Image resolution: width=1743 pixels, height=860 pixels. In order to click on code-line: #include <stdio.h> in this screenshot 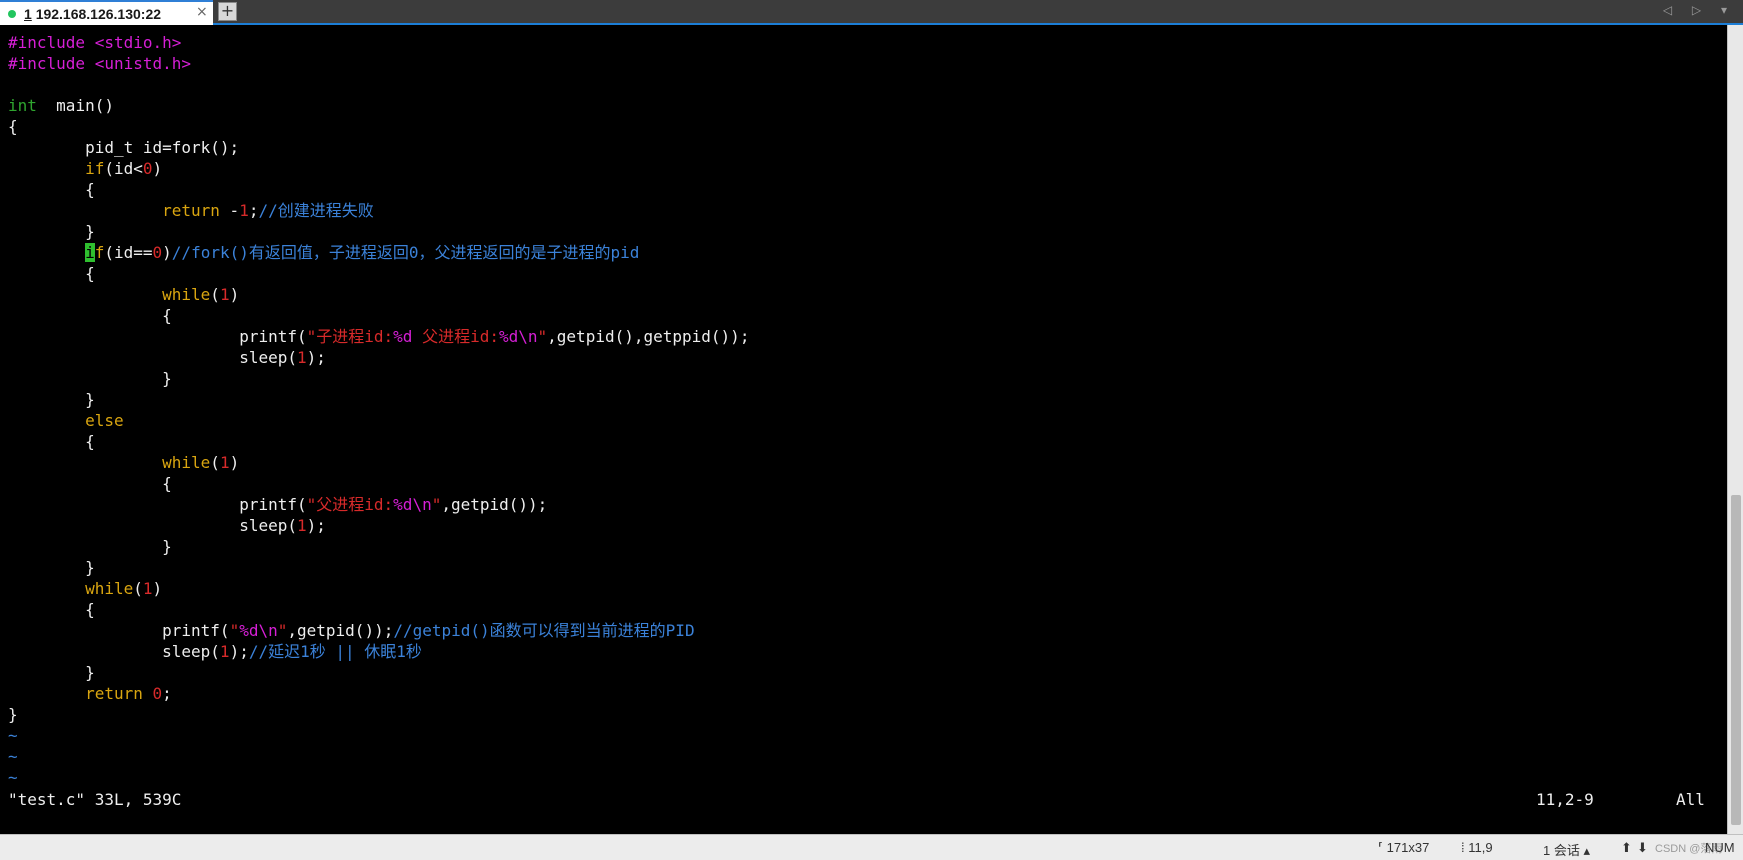, I will do `click(378, 42)`.